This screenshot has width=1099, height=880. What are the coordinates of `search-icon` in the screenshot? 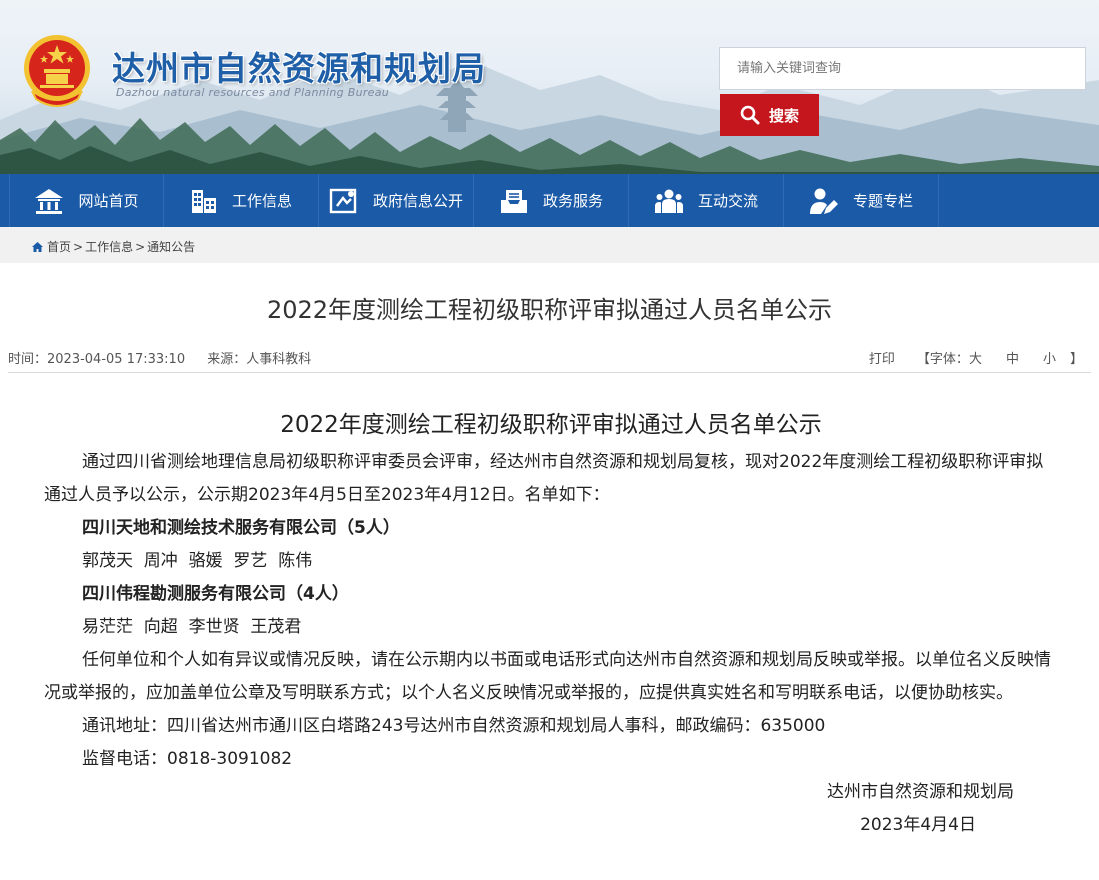 It's located at (750, 115).